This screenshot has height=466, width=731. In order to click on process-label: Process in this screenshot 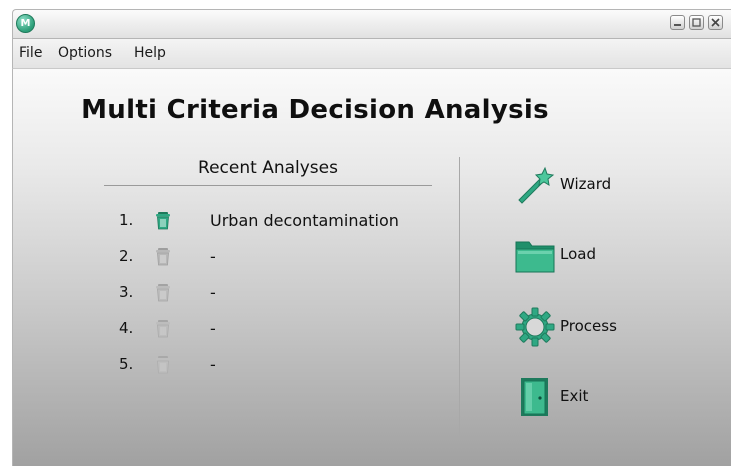, I will do `click(588, 326)`.